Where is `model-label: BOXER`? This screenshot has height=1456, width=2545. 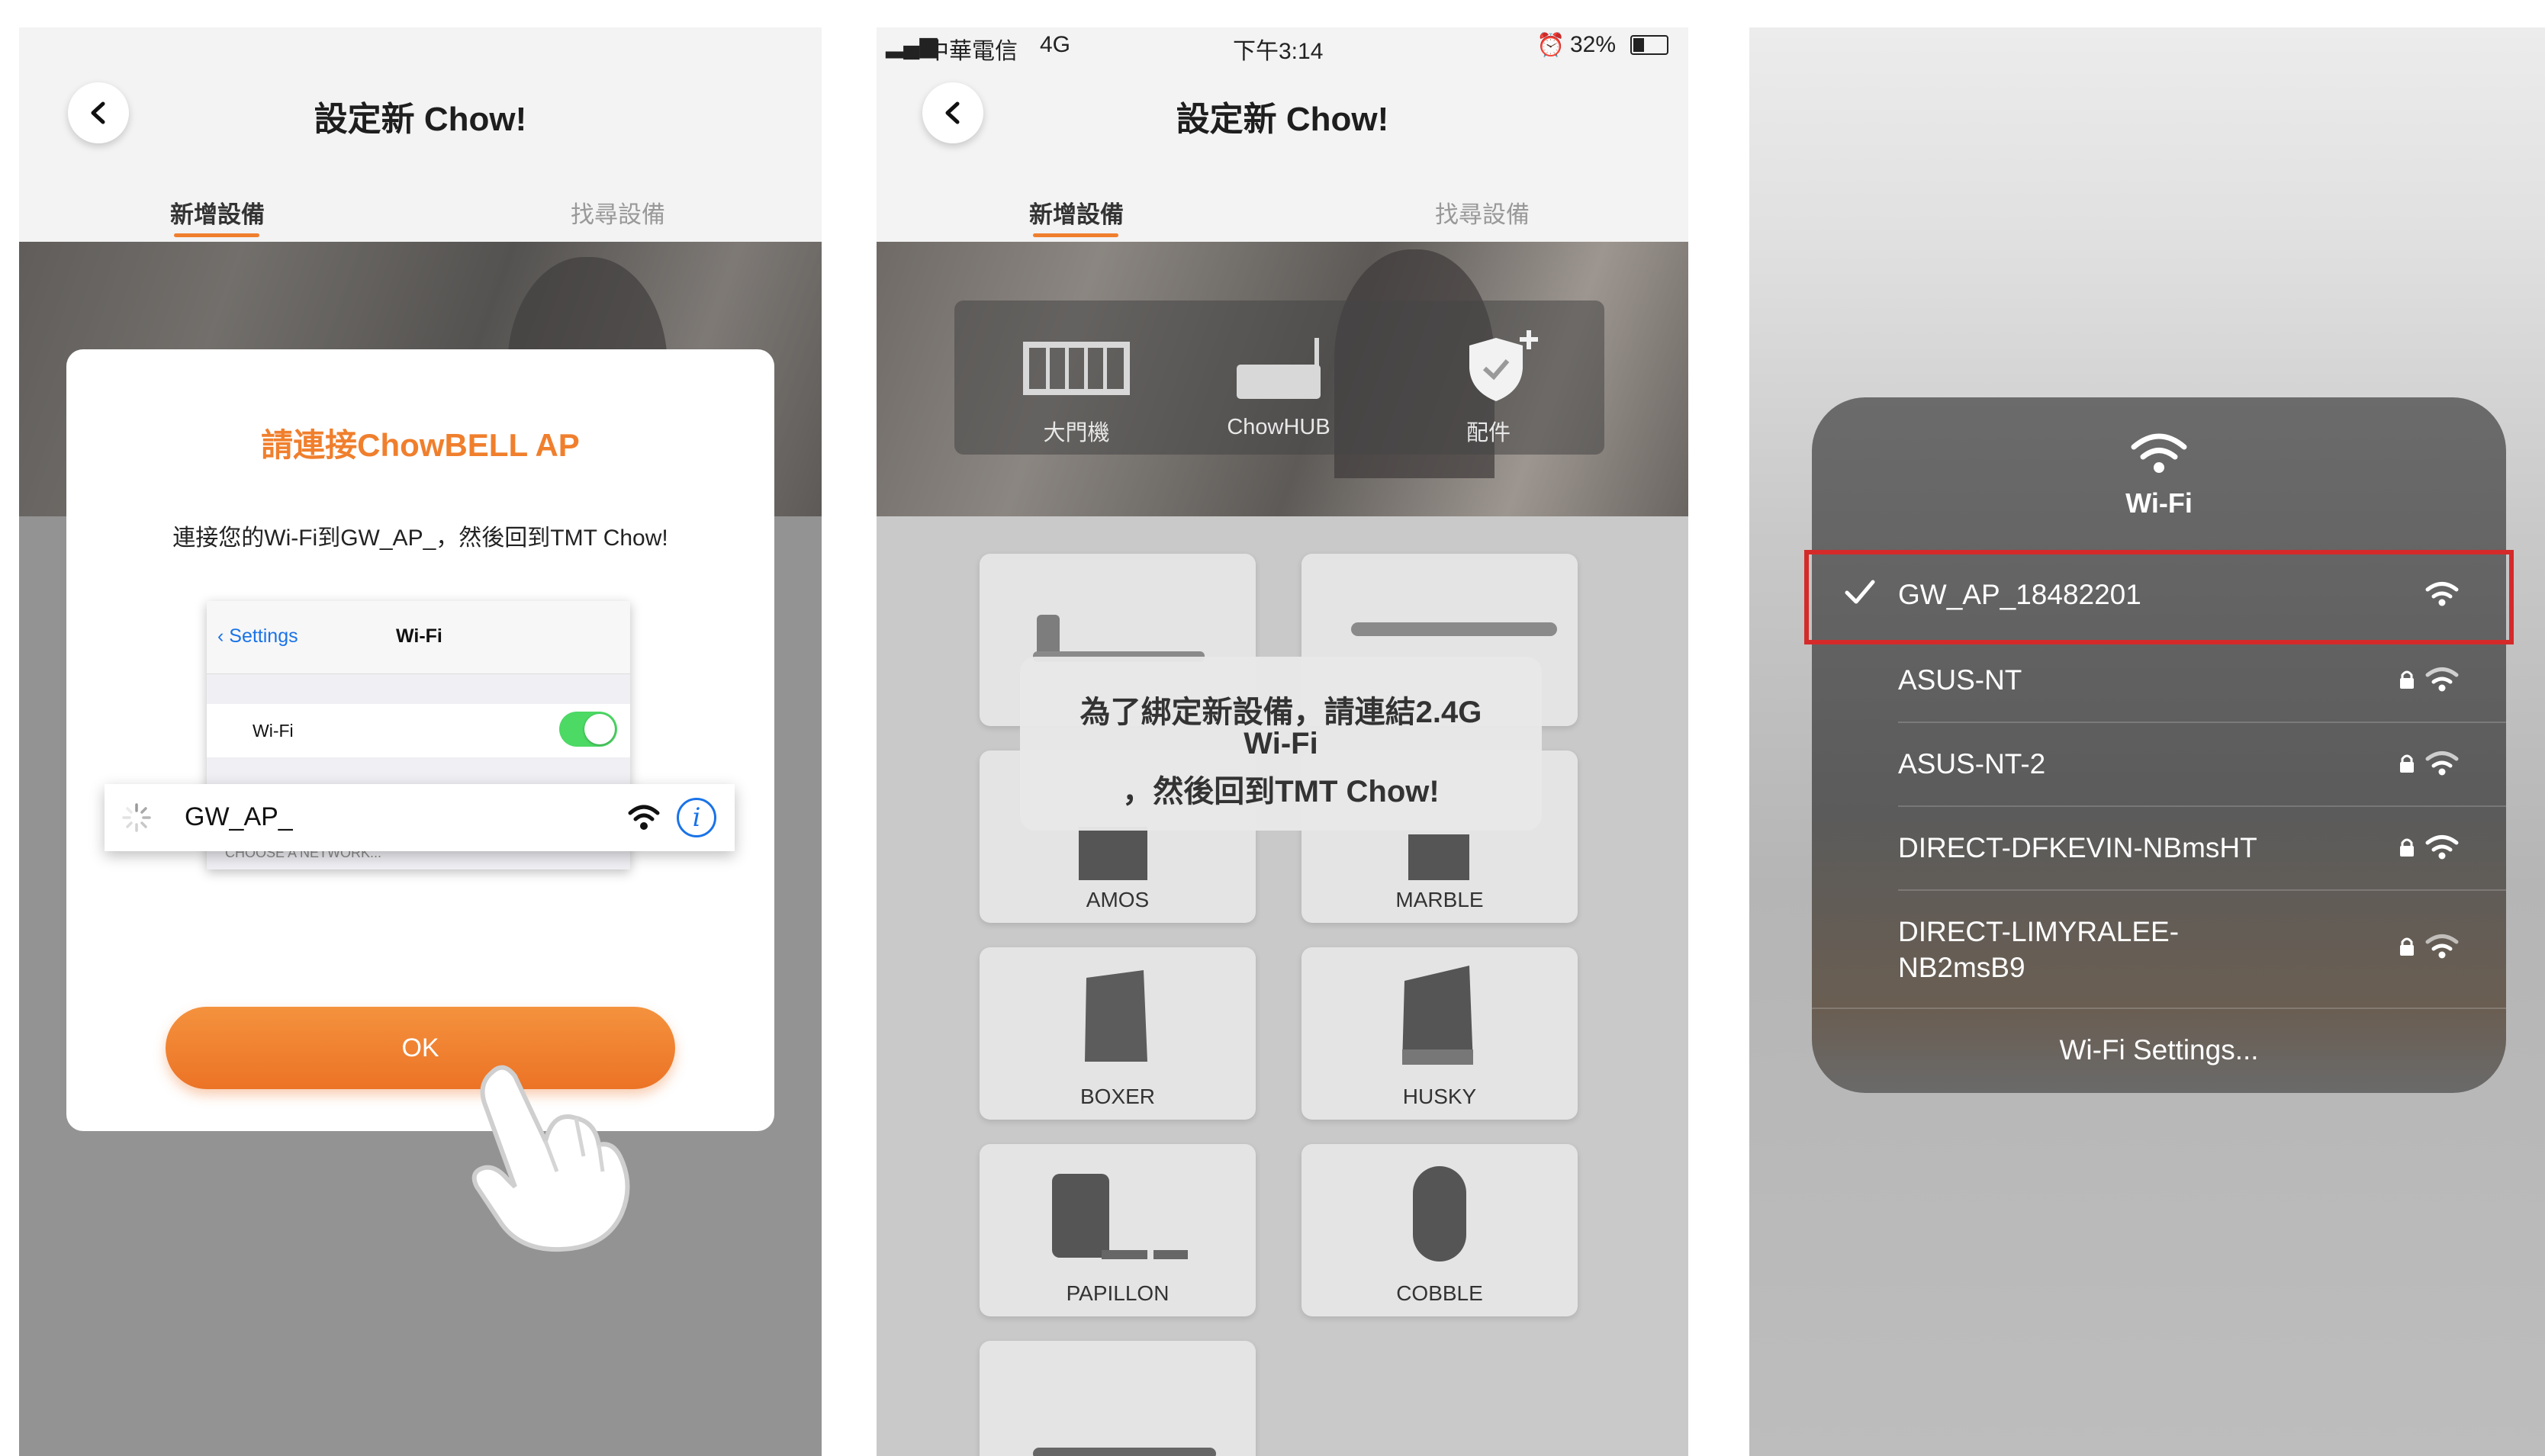 model-label: BOXER is located at coordinates (1118, 1096).